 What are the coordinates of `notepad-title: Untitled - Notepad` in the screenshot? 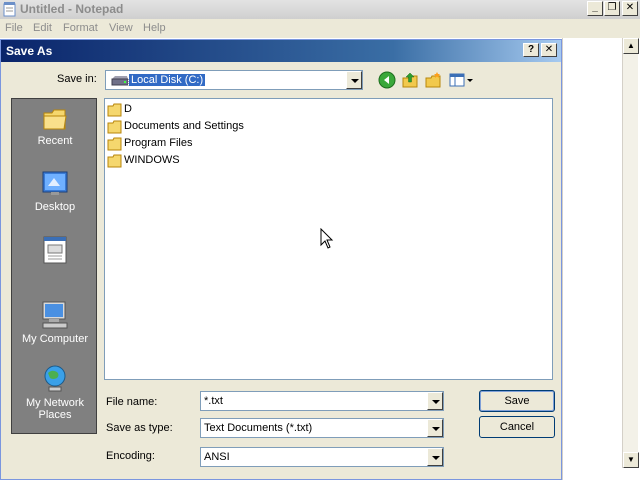 It's located at (72, 9).